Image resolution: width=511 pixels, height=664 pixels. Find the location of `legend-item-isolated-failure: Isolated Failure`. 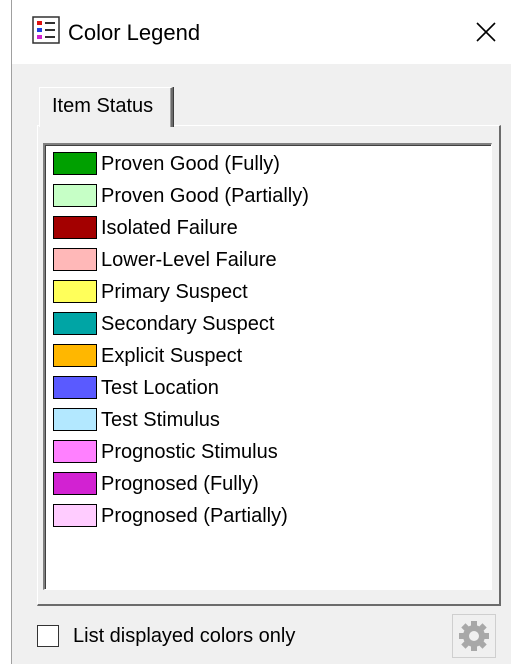

legend-item-isolated-failure: Isolated Failure is located at coordinates (268, 227).